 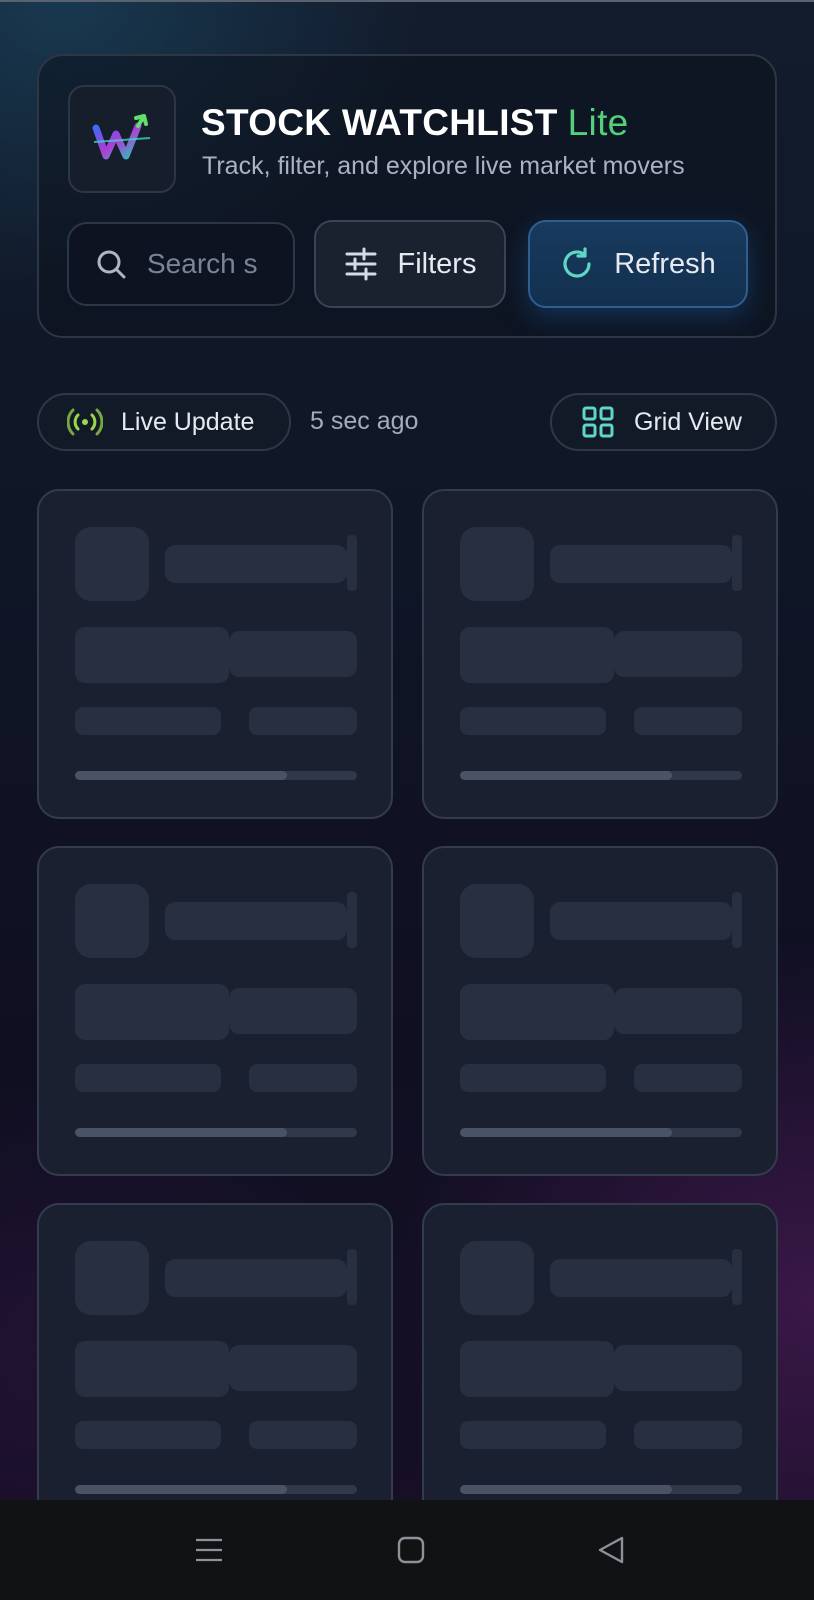 I want to click on sliders-icon, so click(x=361, y=264).